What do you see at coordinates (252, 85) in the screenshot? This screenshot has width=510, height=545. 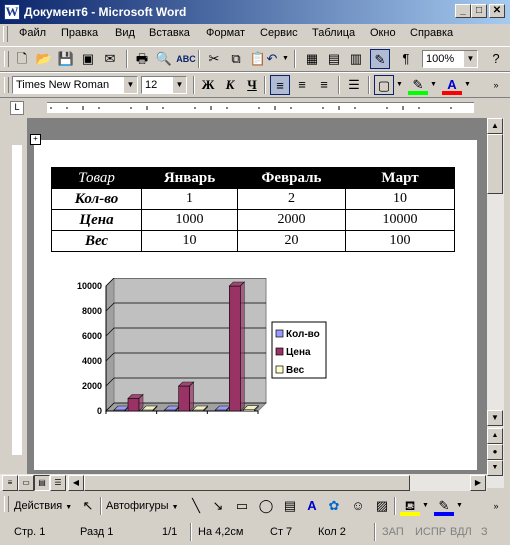 I see `underline-button: Ч` at bounding box center [252, 85].